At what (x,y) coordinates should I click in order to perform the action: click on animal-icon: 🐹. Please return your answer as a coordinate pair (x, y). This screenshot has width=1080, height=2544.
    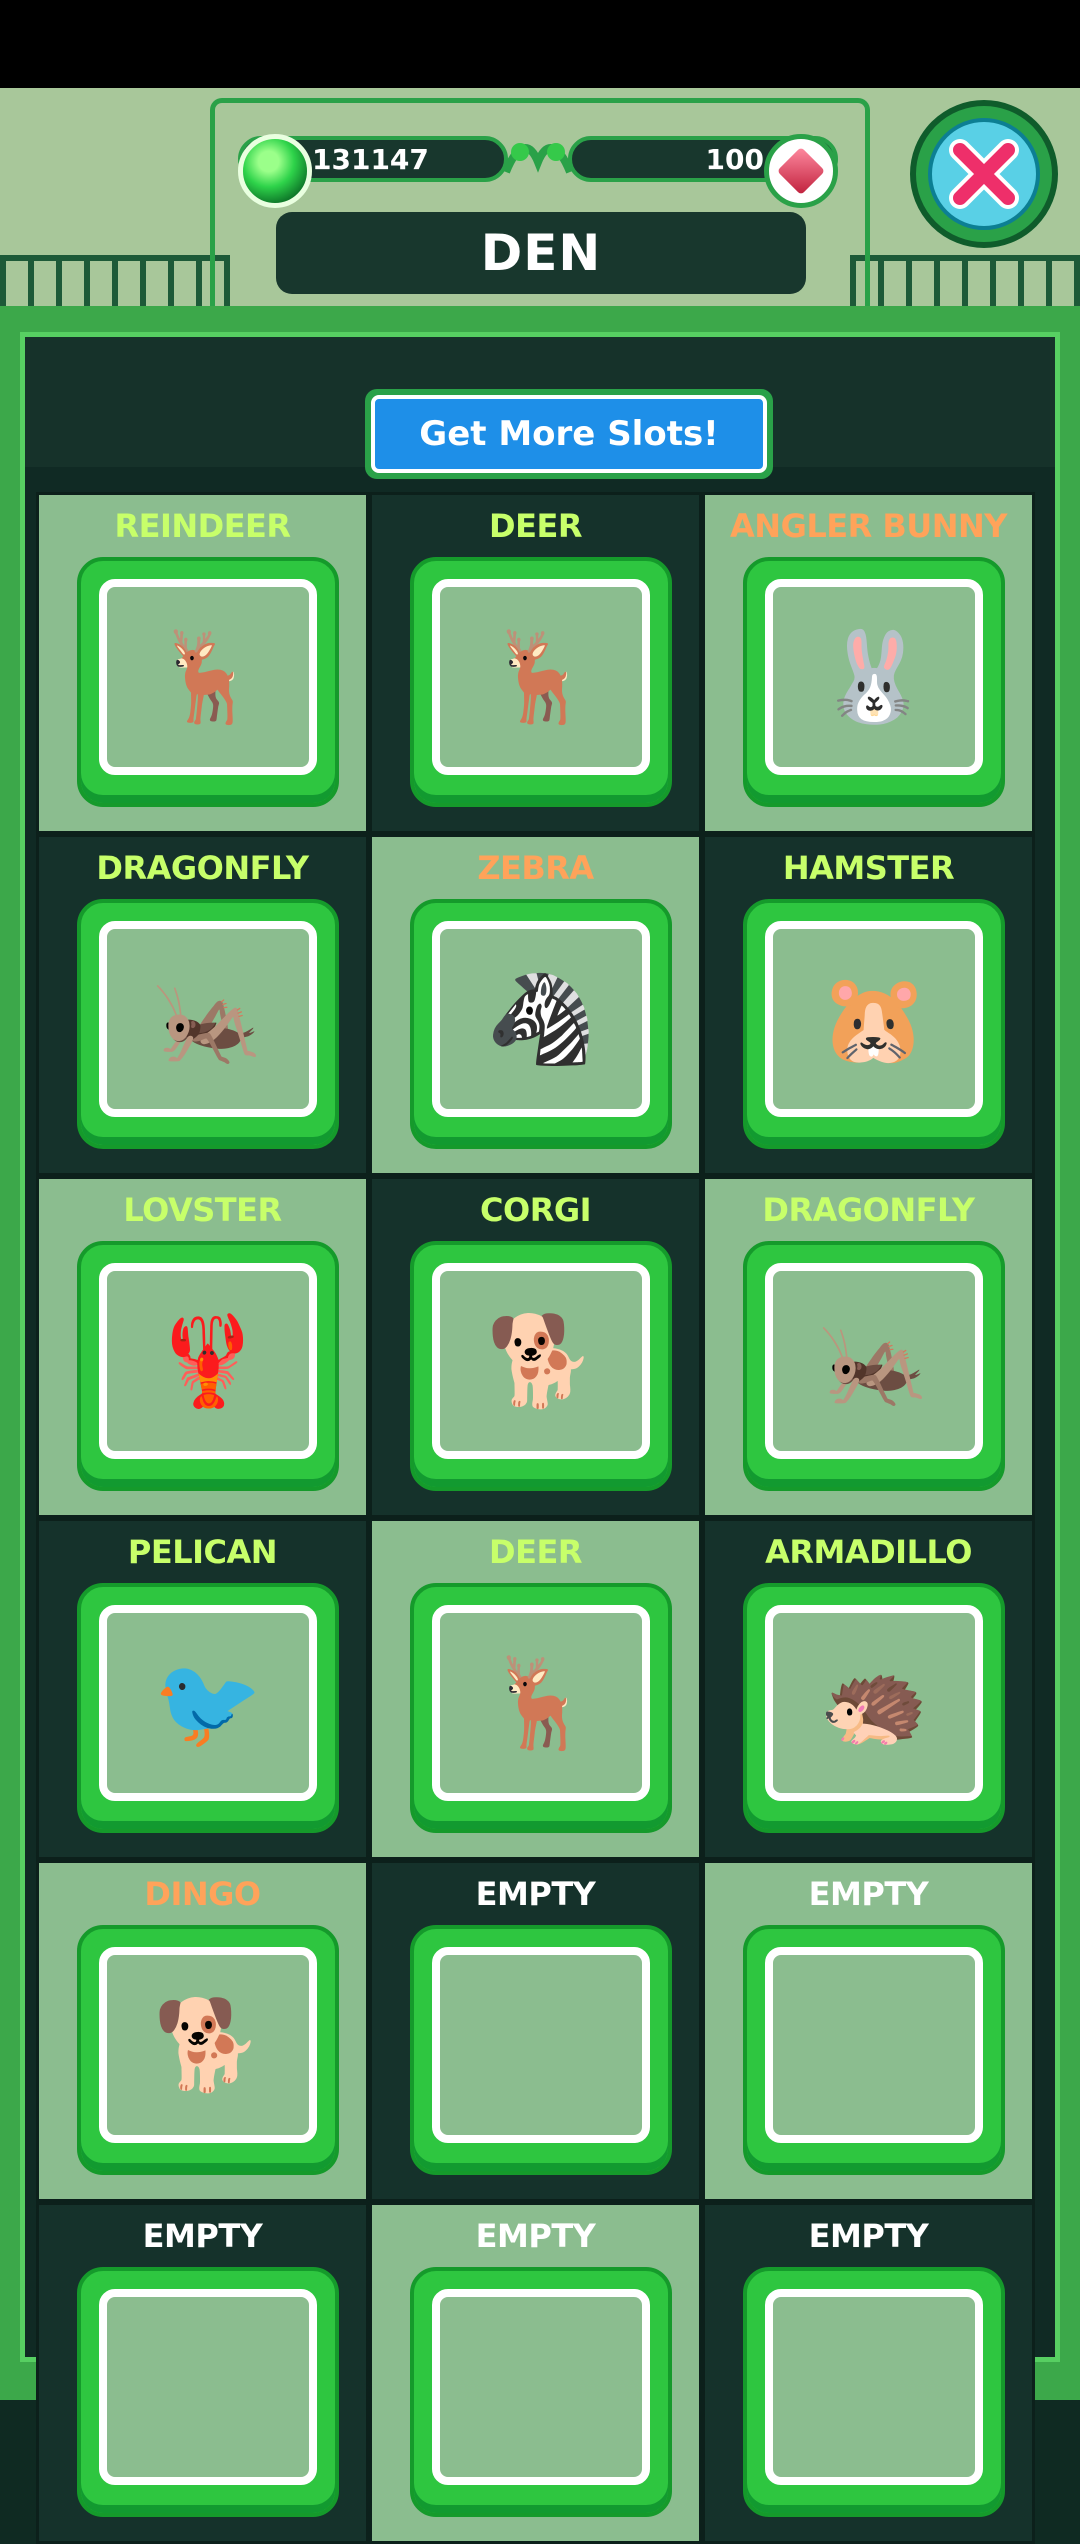
    Looking at the image, I should click on (874, 1018).